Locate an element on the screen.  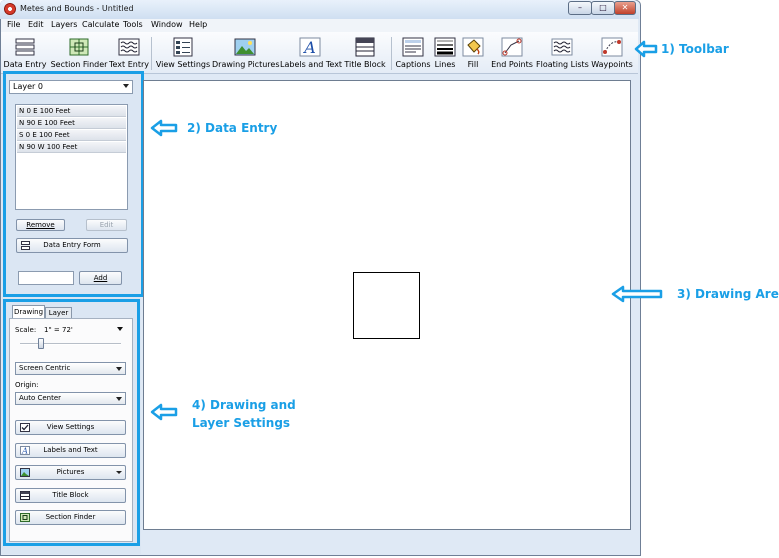
toolbar-drawing-pictures-button: Drawing Pictures is located at coordinates (246, 53).